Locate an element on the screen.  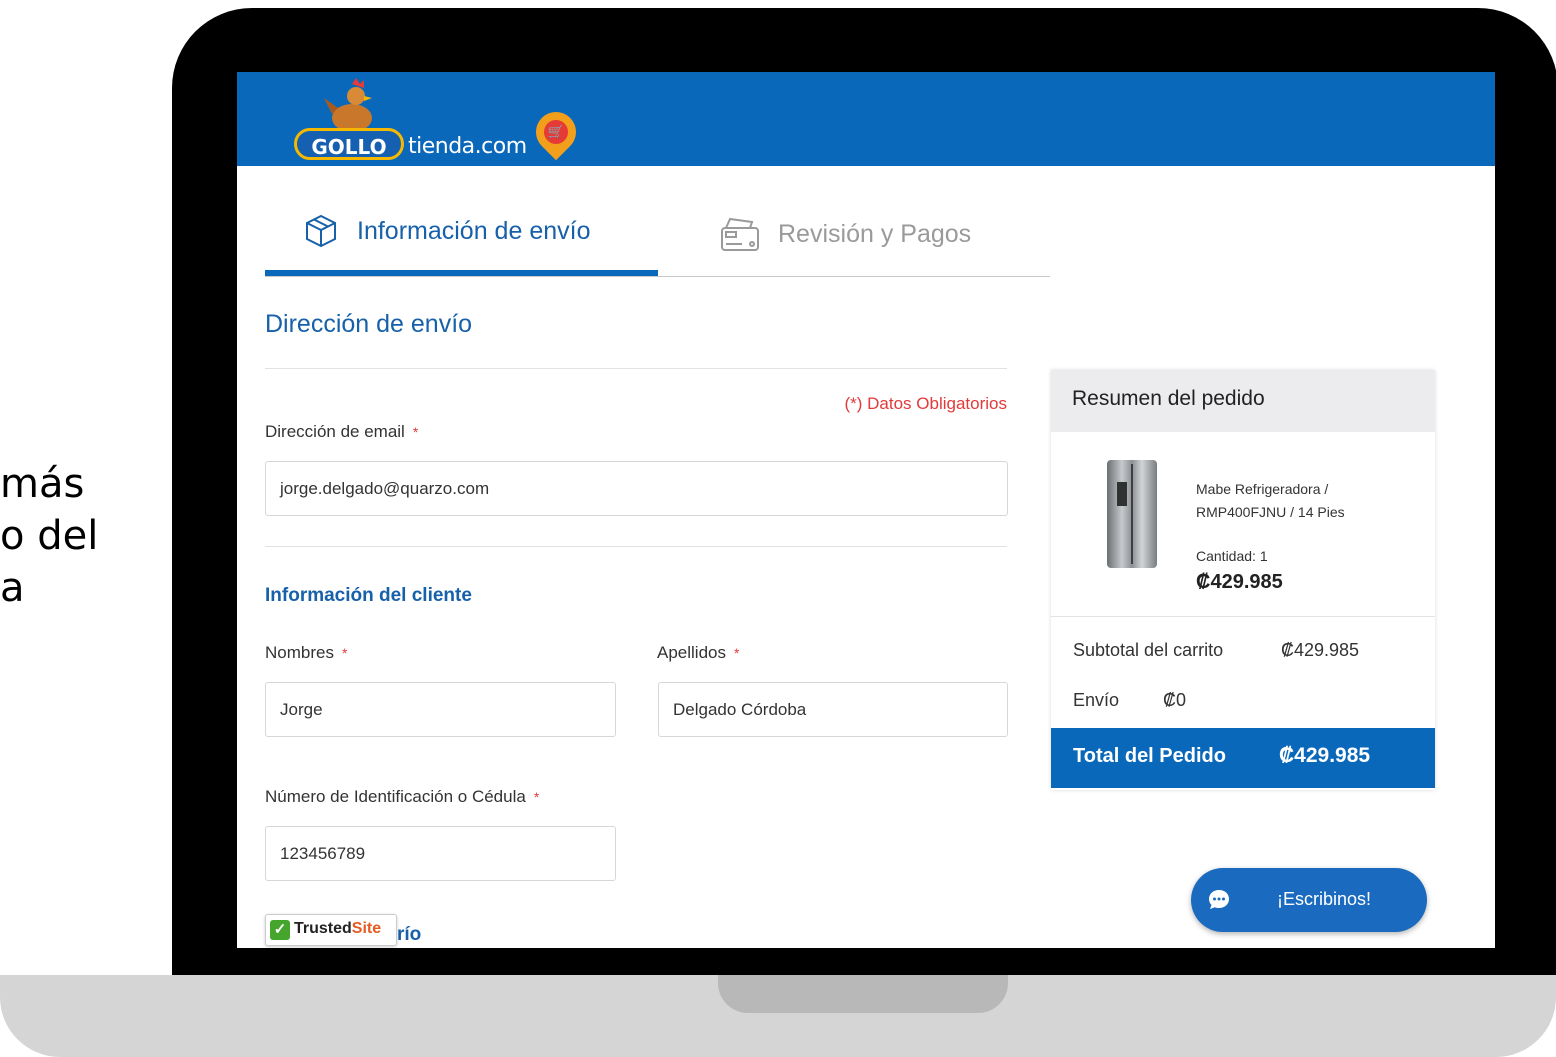
id-number-field: 123456789 is located at coordinates (440, 853).